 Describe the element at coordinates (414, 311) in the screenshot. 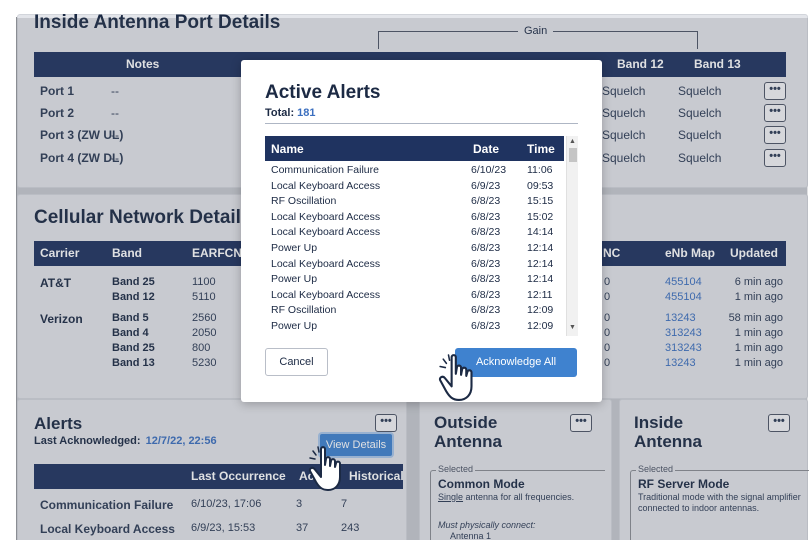

I see `active-alert-row: RF Oscillation 6/8/23 12:09` at that location.